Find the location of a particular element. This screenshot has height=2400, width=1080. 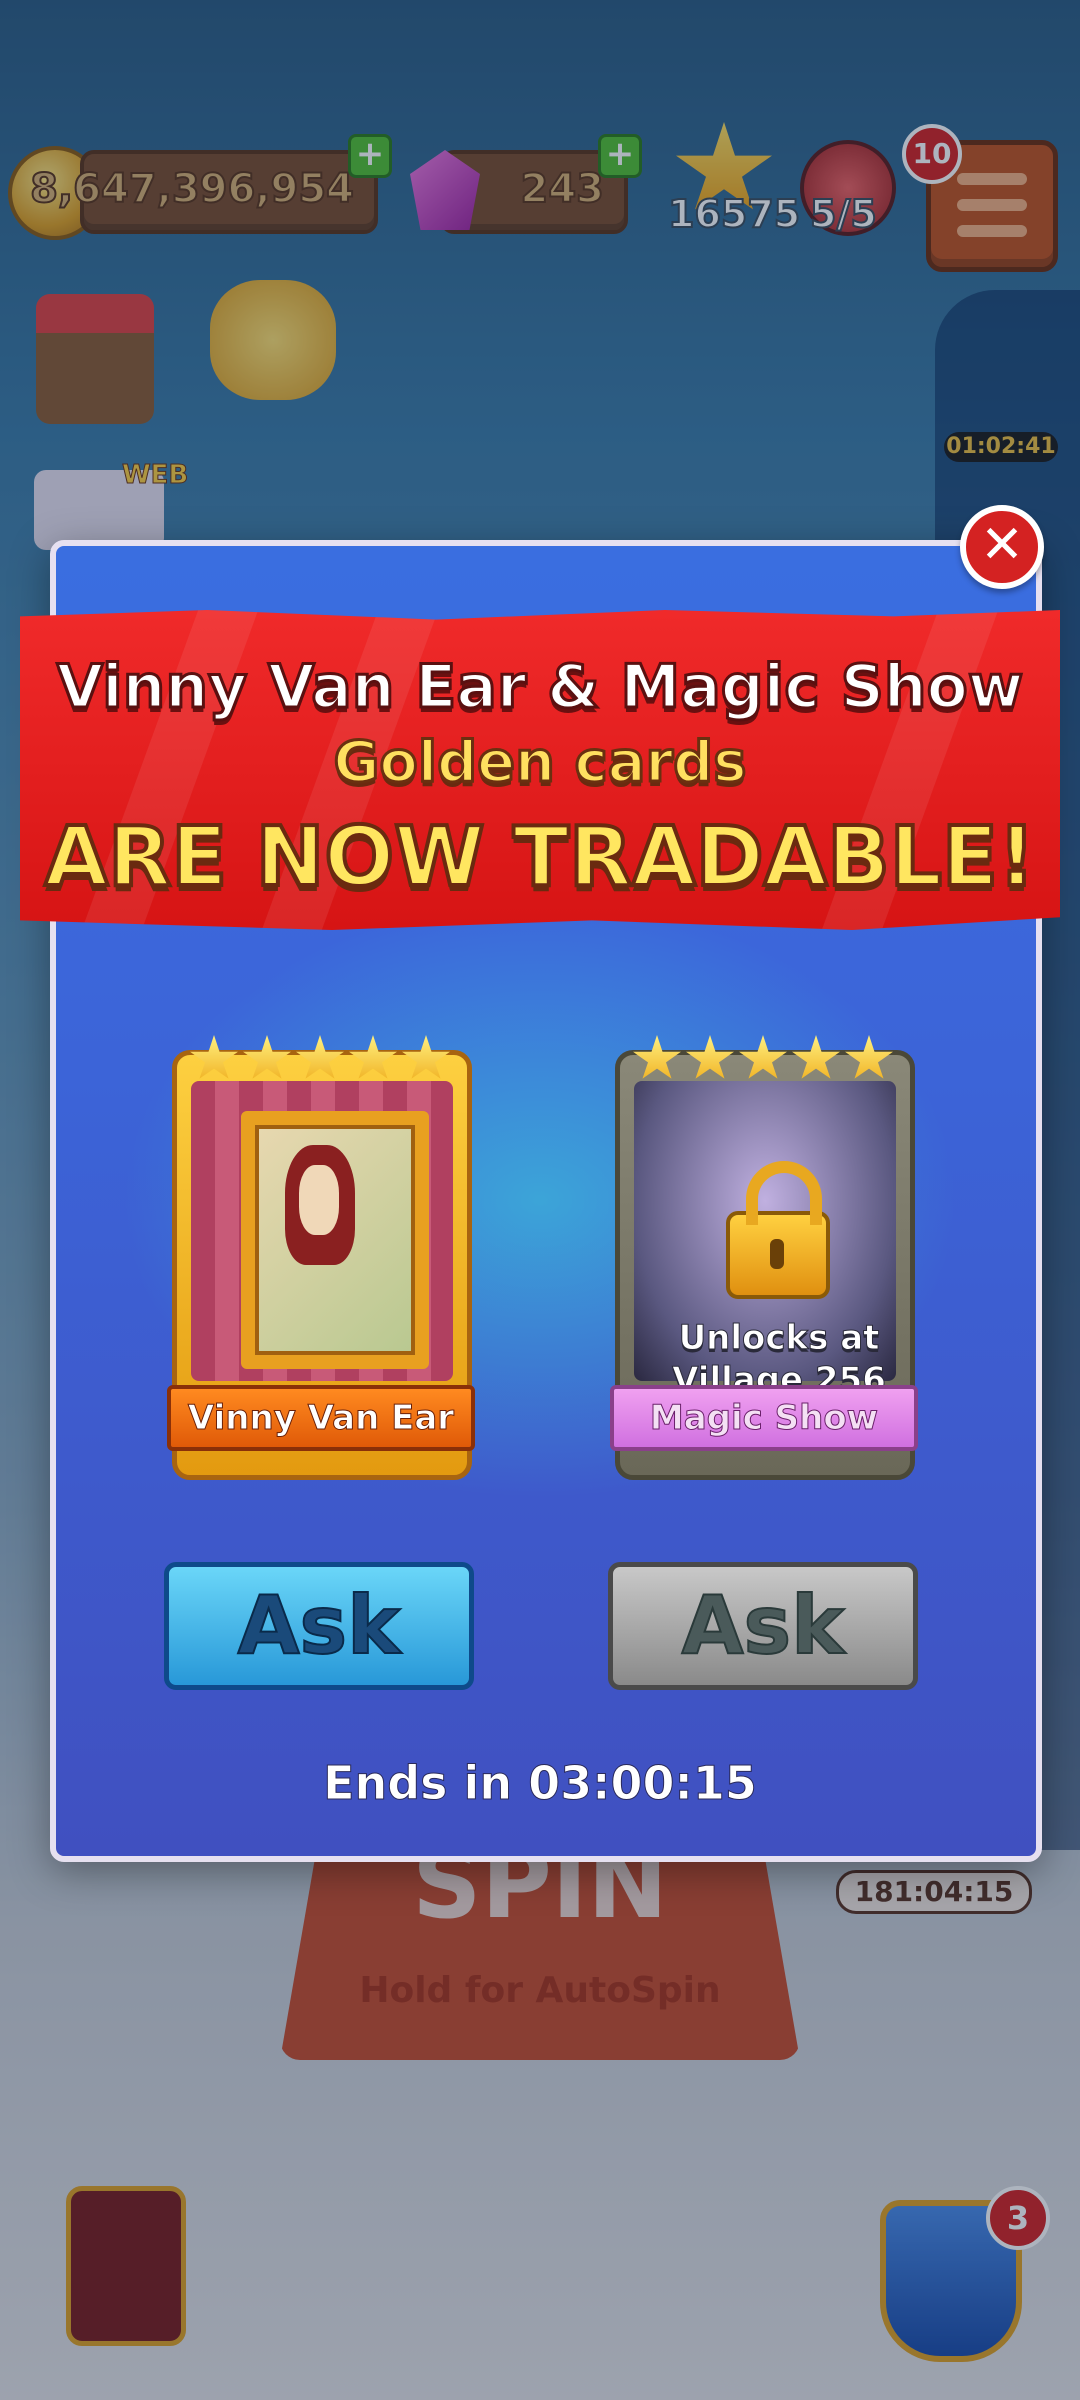

card-name: Magic Show is located at coordinates (764, 1418).